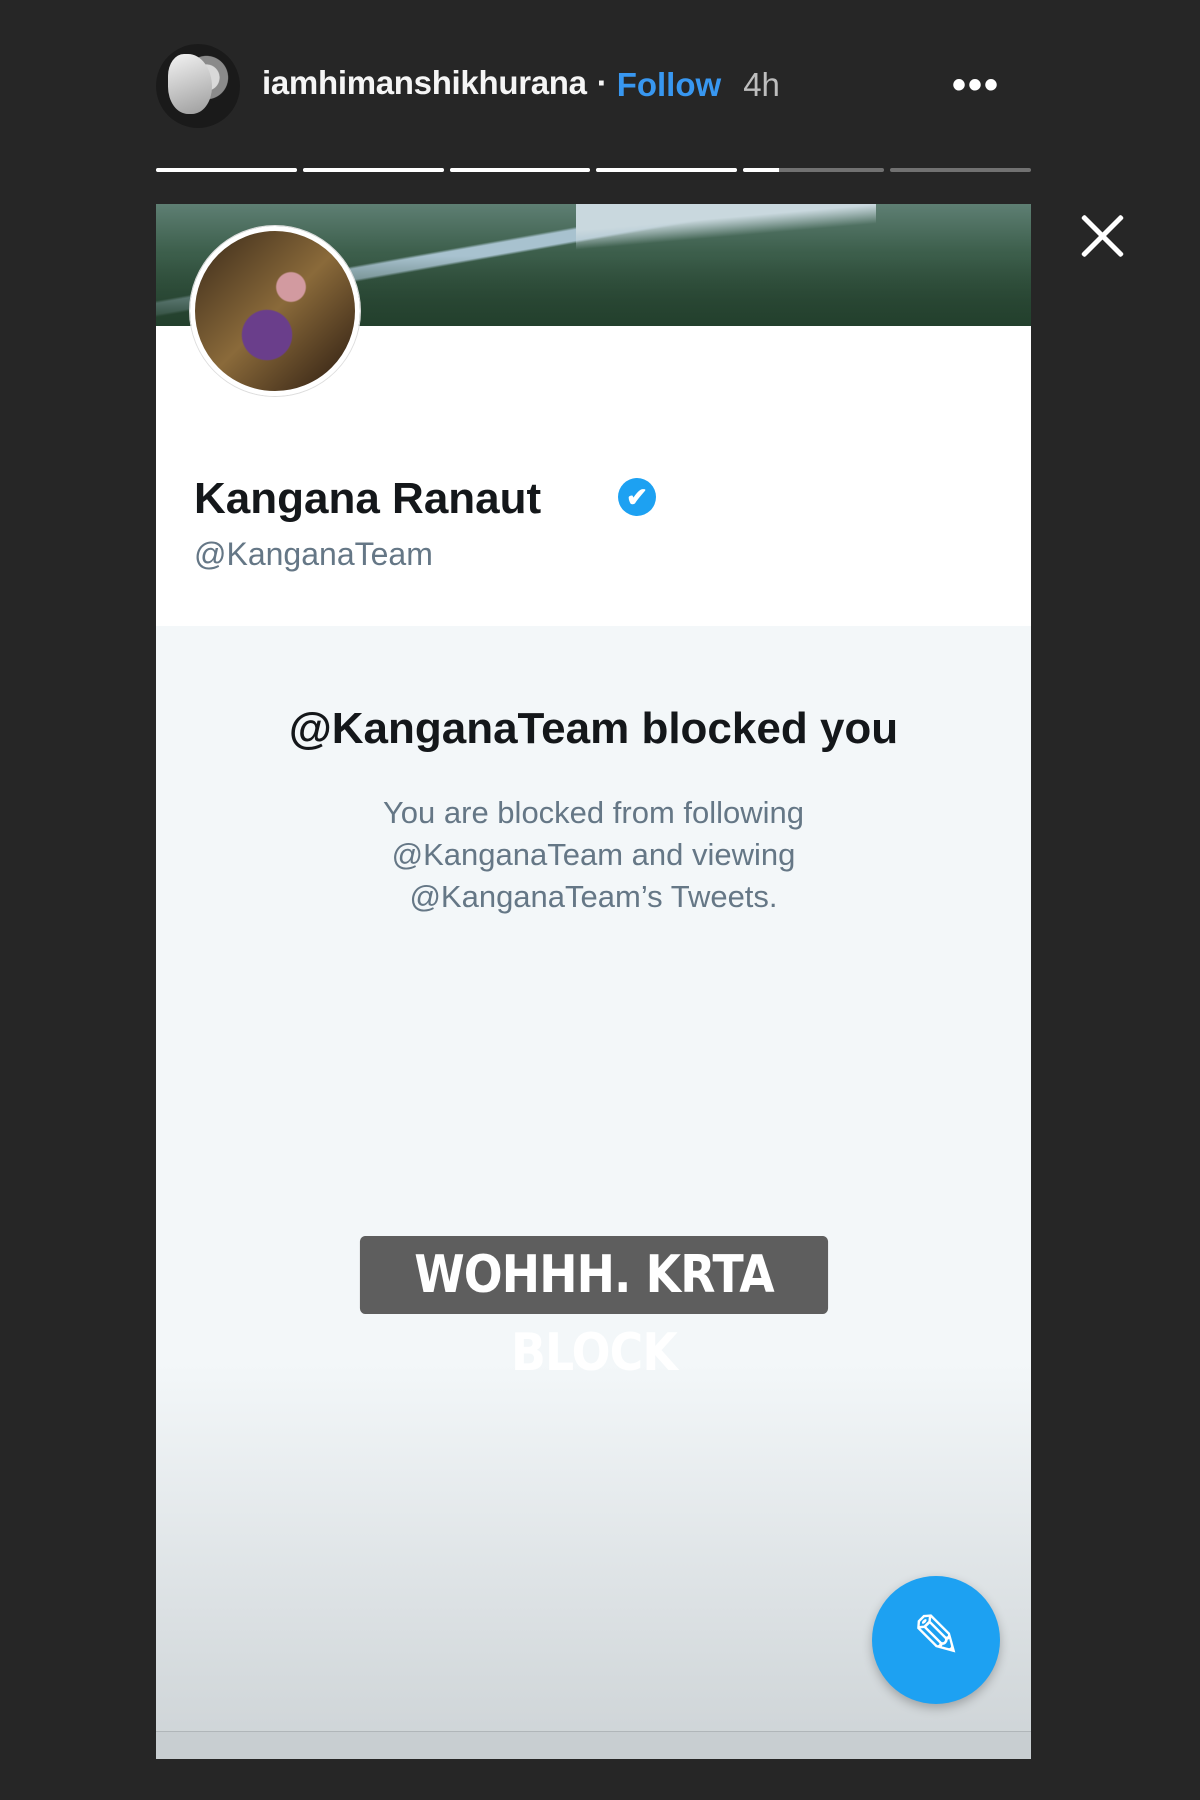  What do you see at coordinates (761, 84) in the screenshot?
I see `story-timestamp: 4h` at bounding box center [761, 84].